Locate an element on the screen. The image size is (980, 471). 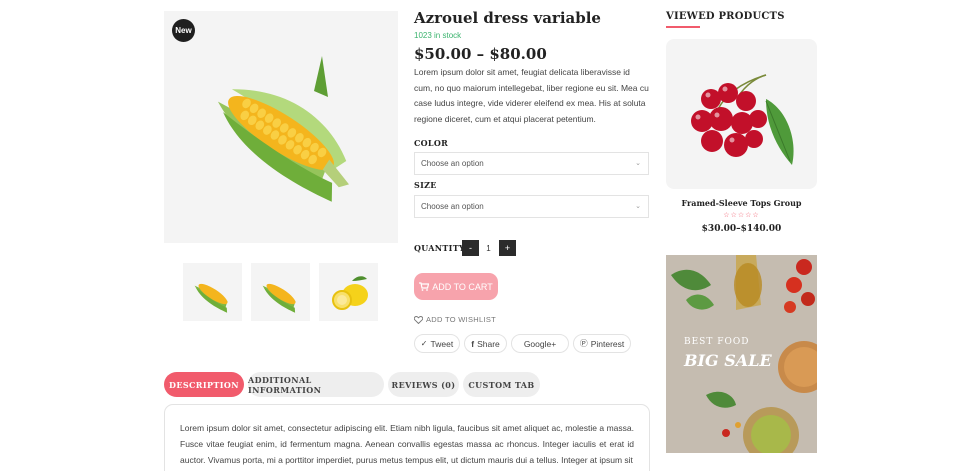
banner-title: BIG SALE is located at coordinates (728, 360).